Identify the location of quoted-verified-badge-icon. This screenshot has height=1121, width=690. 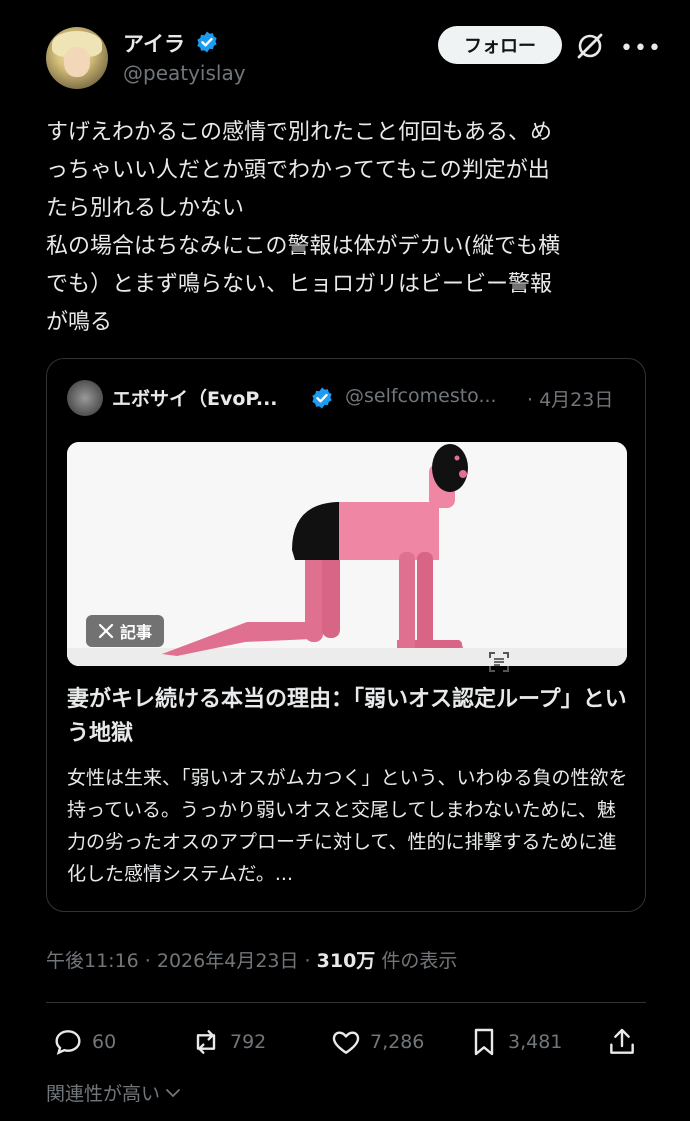
(322, 398).